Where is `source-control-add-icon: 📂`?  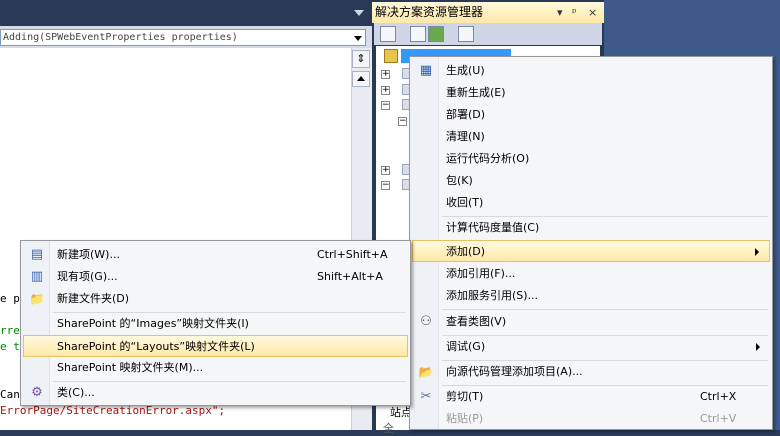
source-control-add-icon: 📂 is located at coordinates (426, 372).